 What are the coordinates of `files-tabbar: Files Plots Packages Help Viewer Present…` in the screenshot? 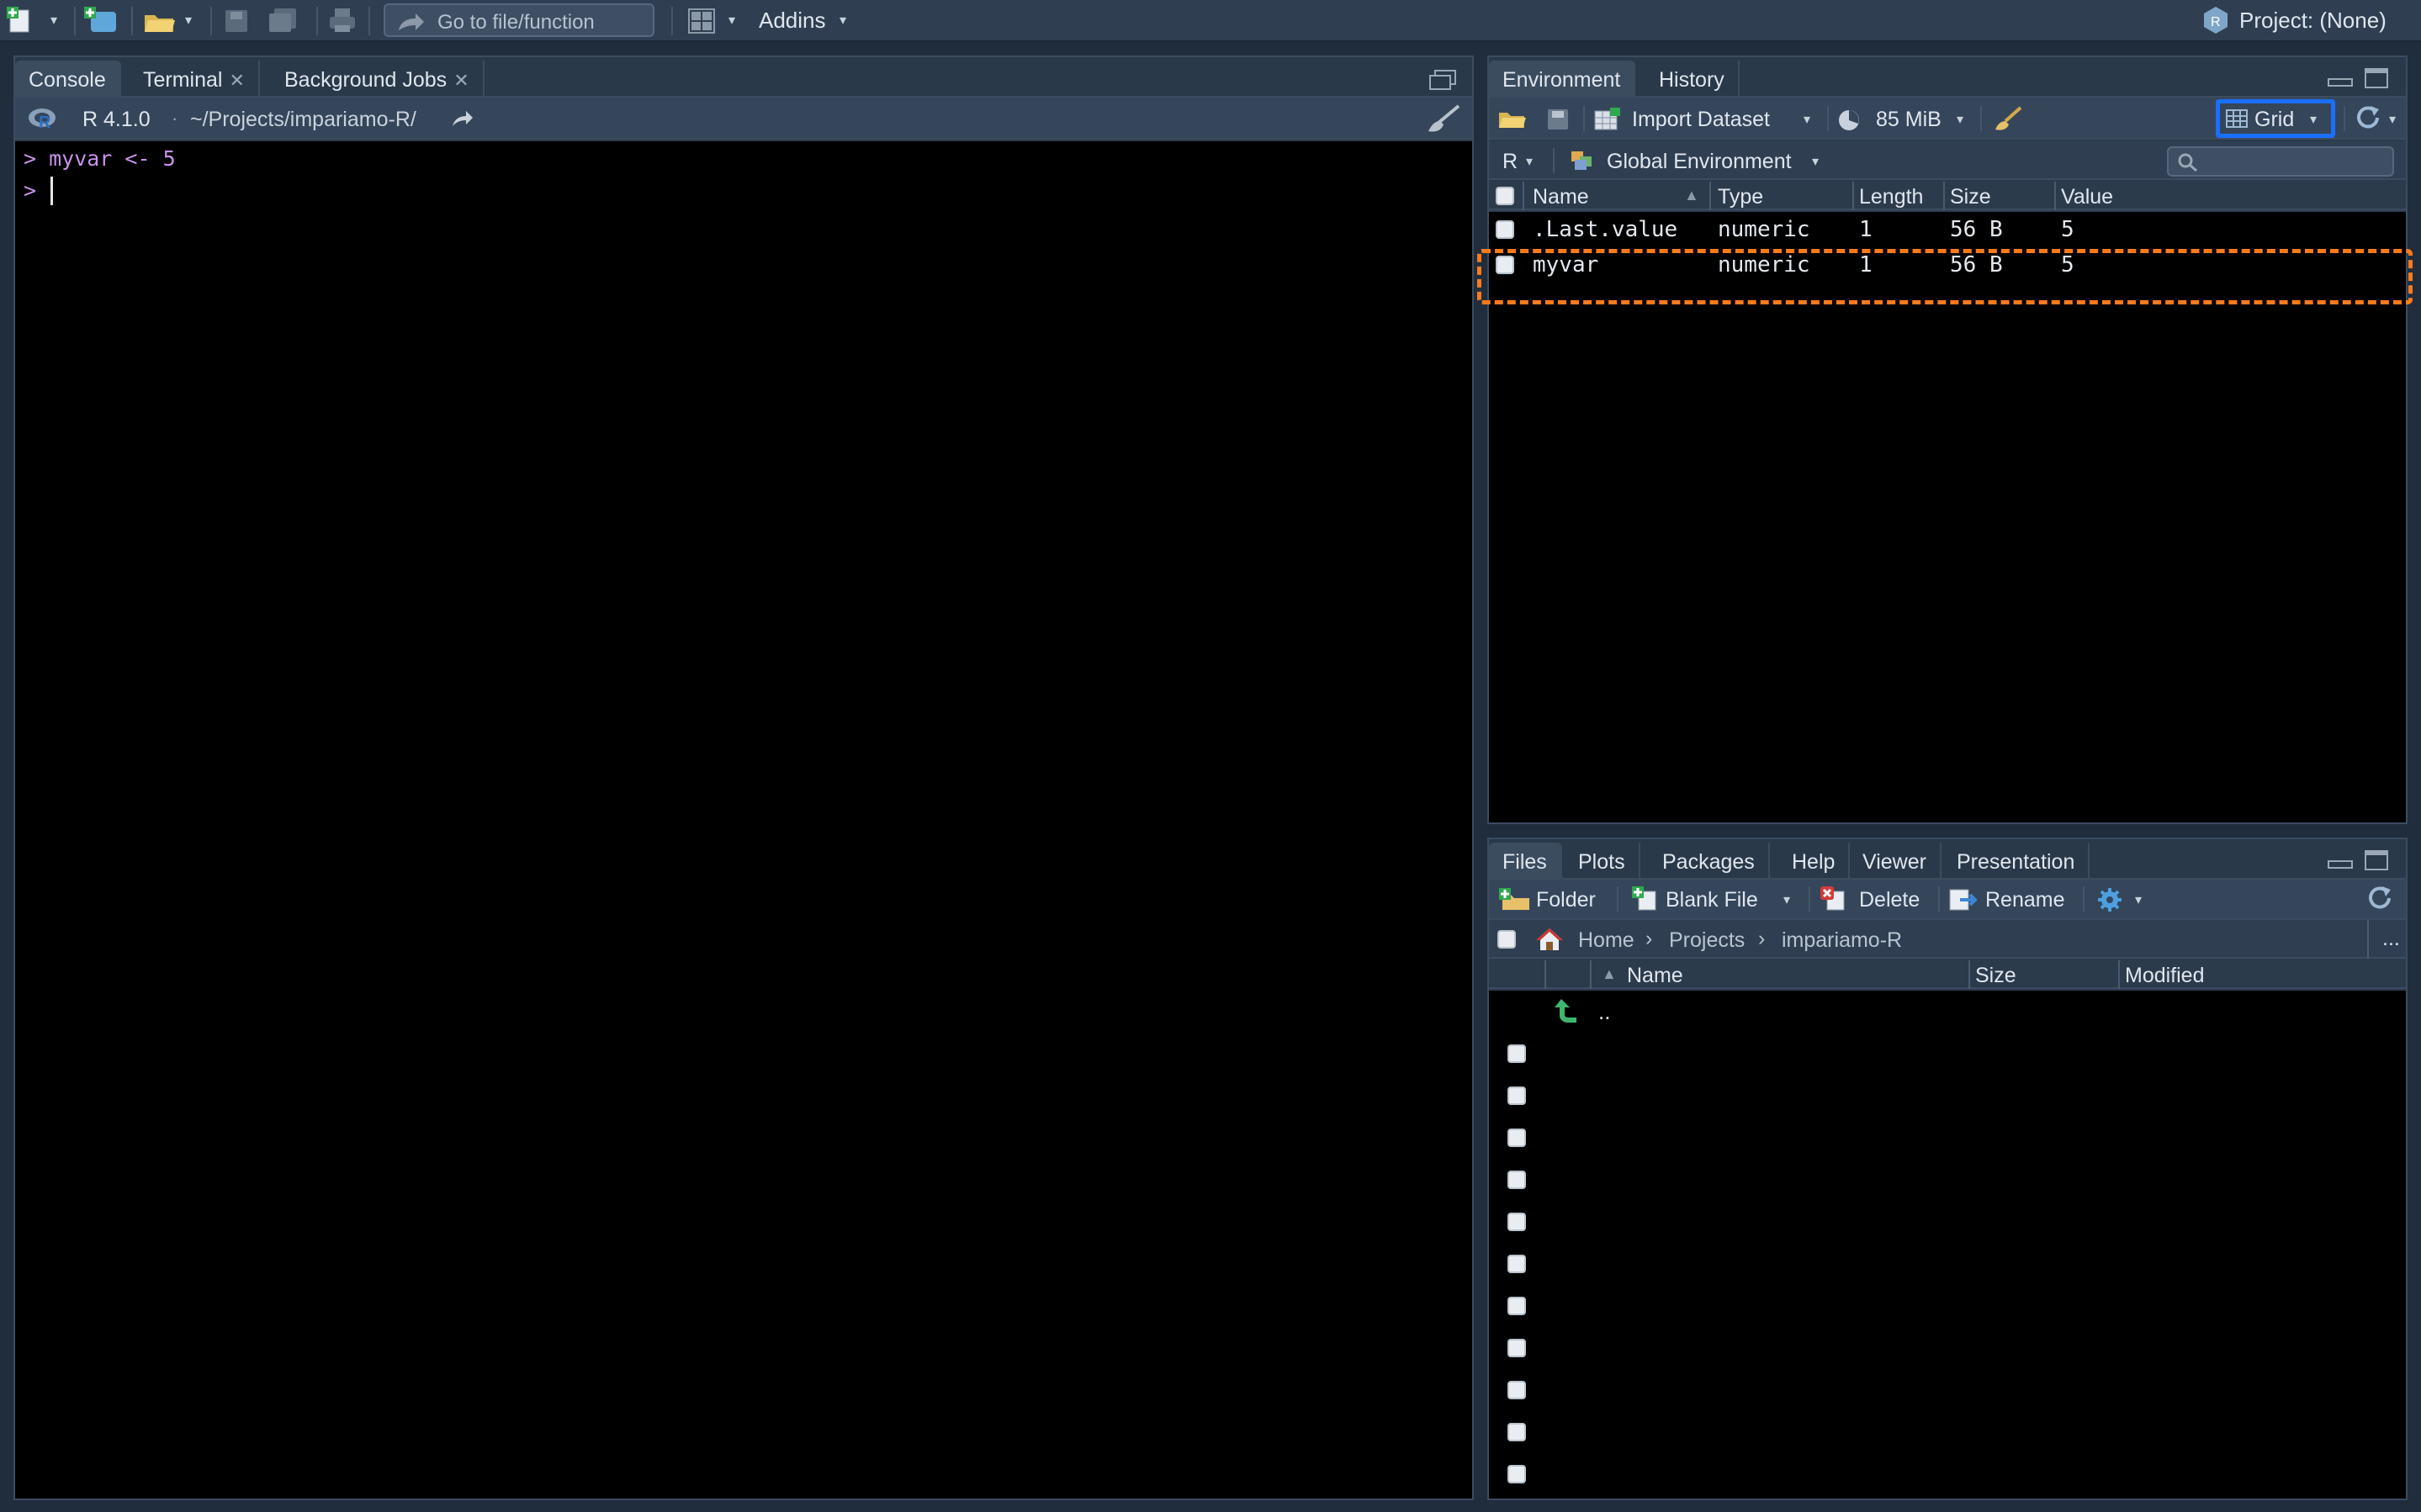 It's located at (1948, 859).